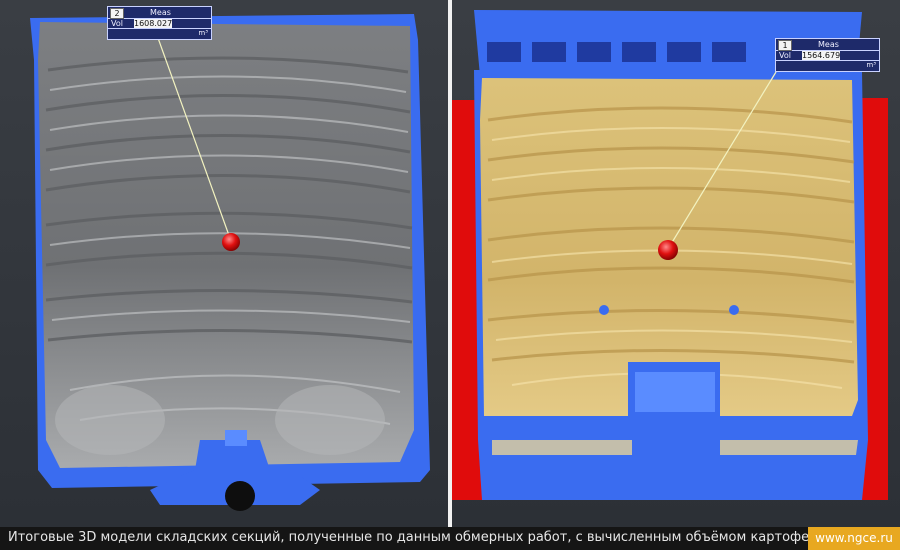 This screenshot has width=900, height=550. I want to click on left-measurement-label: 2 Meas Vol 1608.027 m³, so click(159, 23).